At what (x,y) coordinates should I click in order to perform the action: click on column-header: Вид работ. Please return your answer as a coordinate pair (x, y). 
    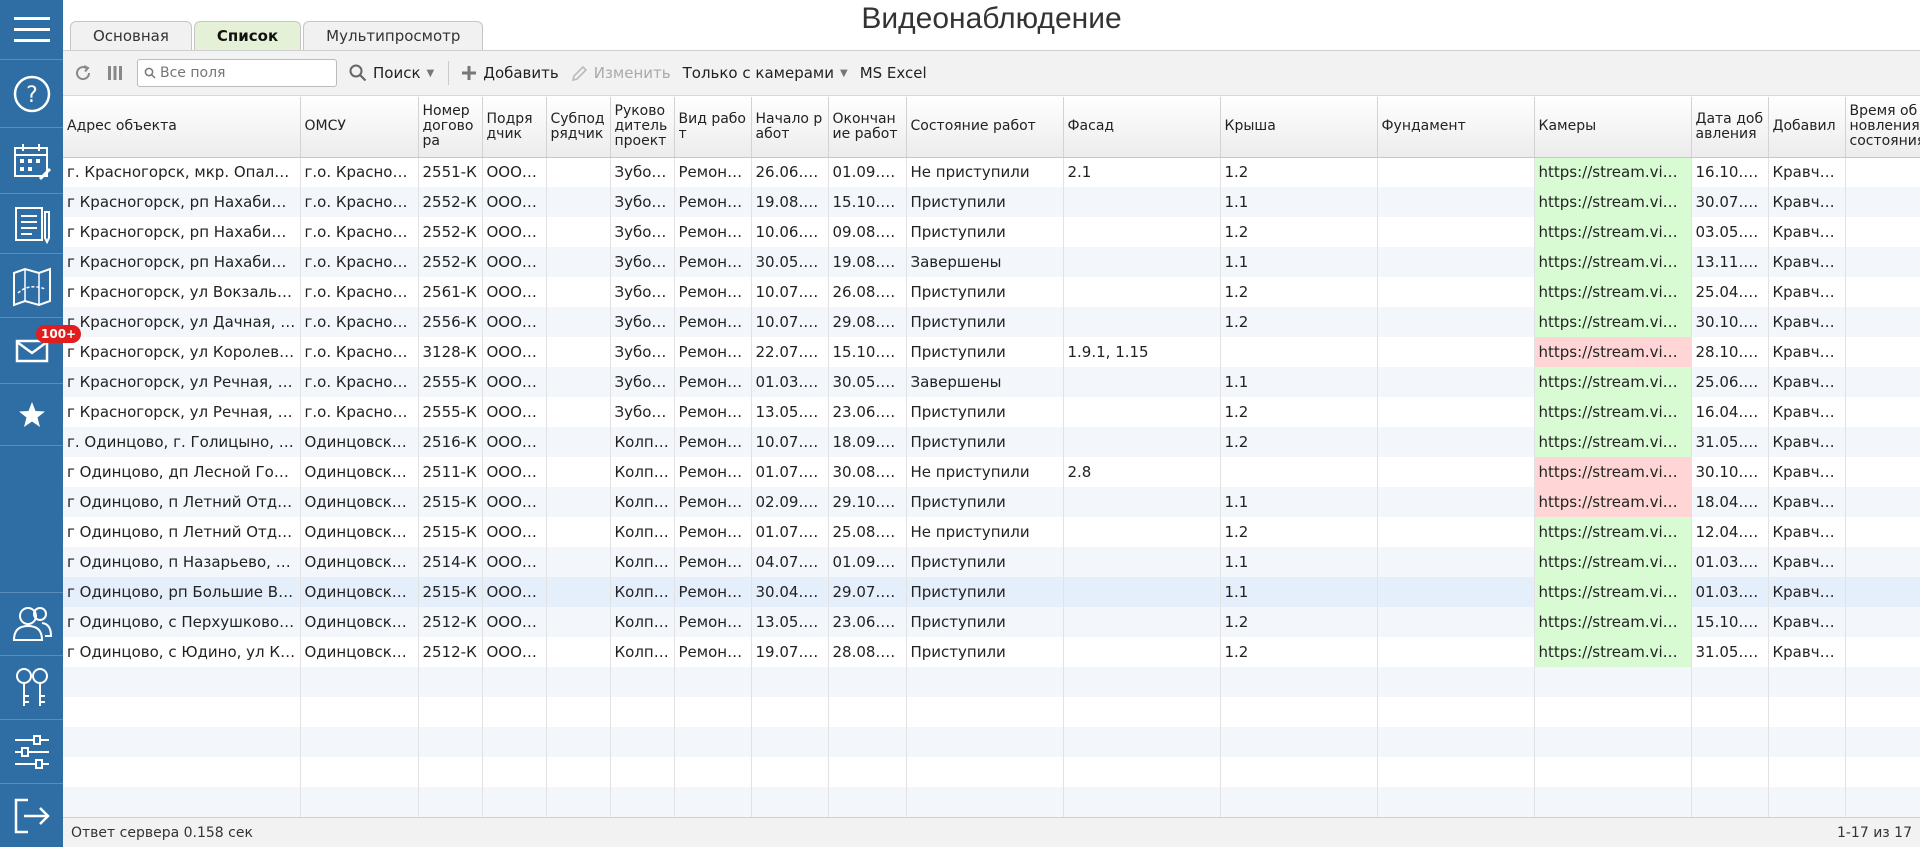
    Looking at the image, I should click on (713, 127).